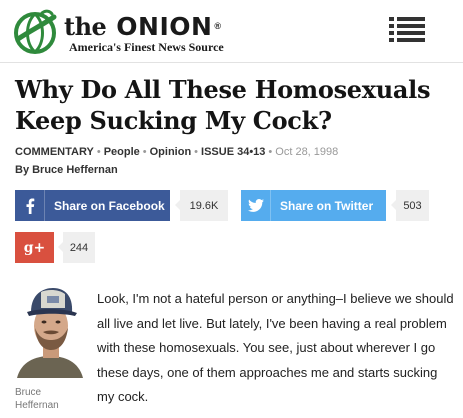 This screenshot has height=418, width=463. I want to click on logo-word-the: the, so click(85, 26).